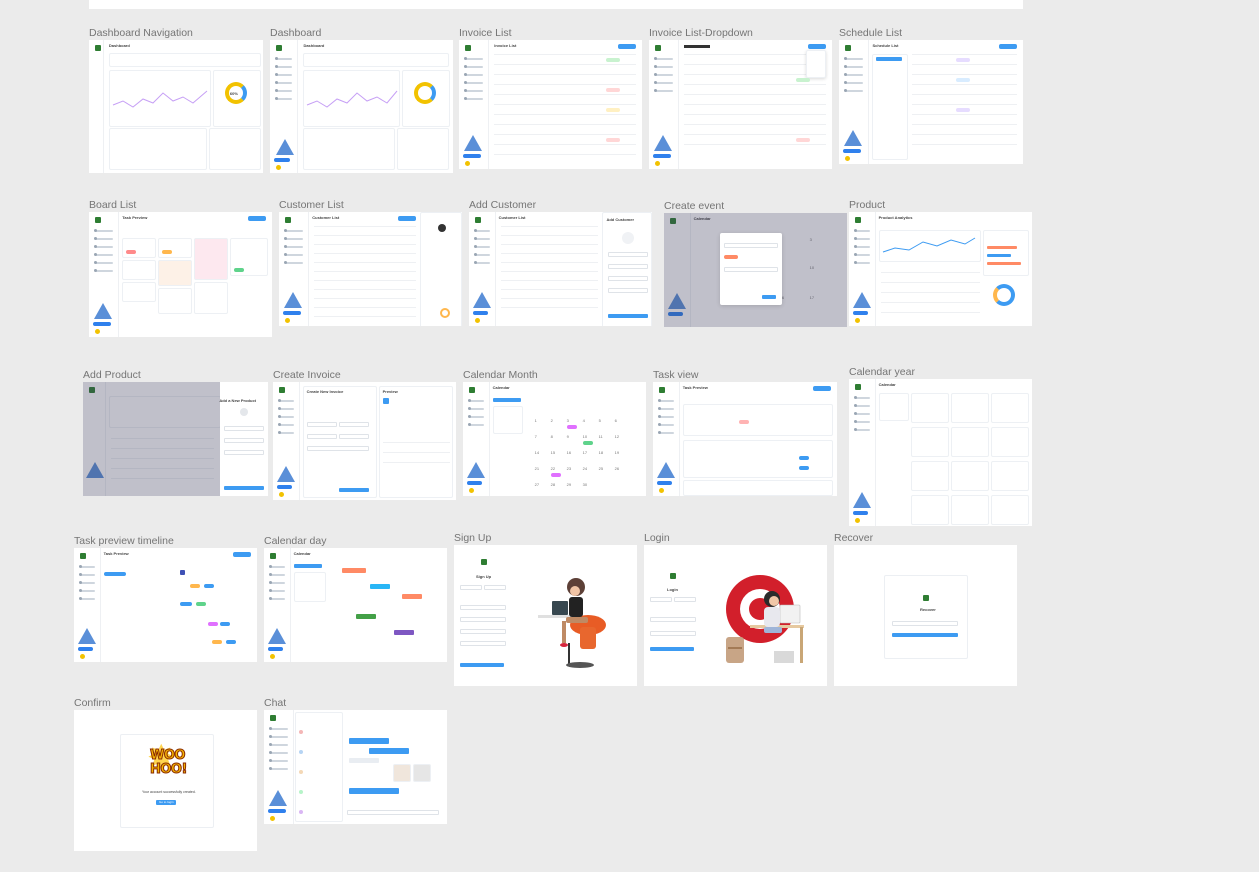  What do you see at coordinates (503, 205) in the screenshot?
I see `frame-label: Add Customer` at bounding box center [503, 205].